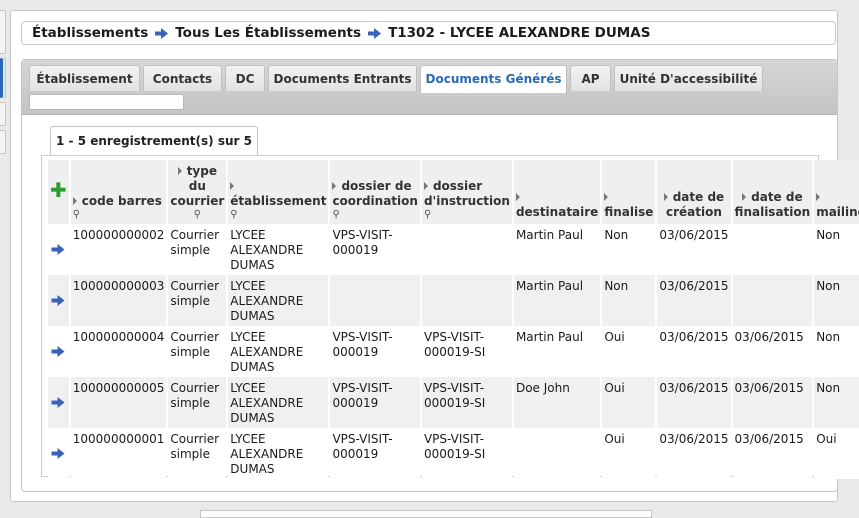 This screenshot has height=518, width=859. Describe the element at coordinates (182, 78) in the screenshot. I see `tab-contacts: Contacts` at that location.